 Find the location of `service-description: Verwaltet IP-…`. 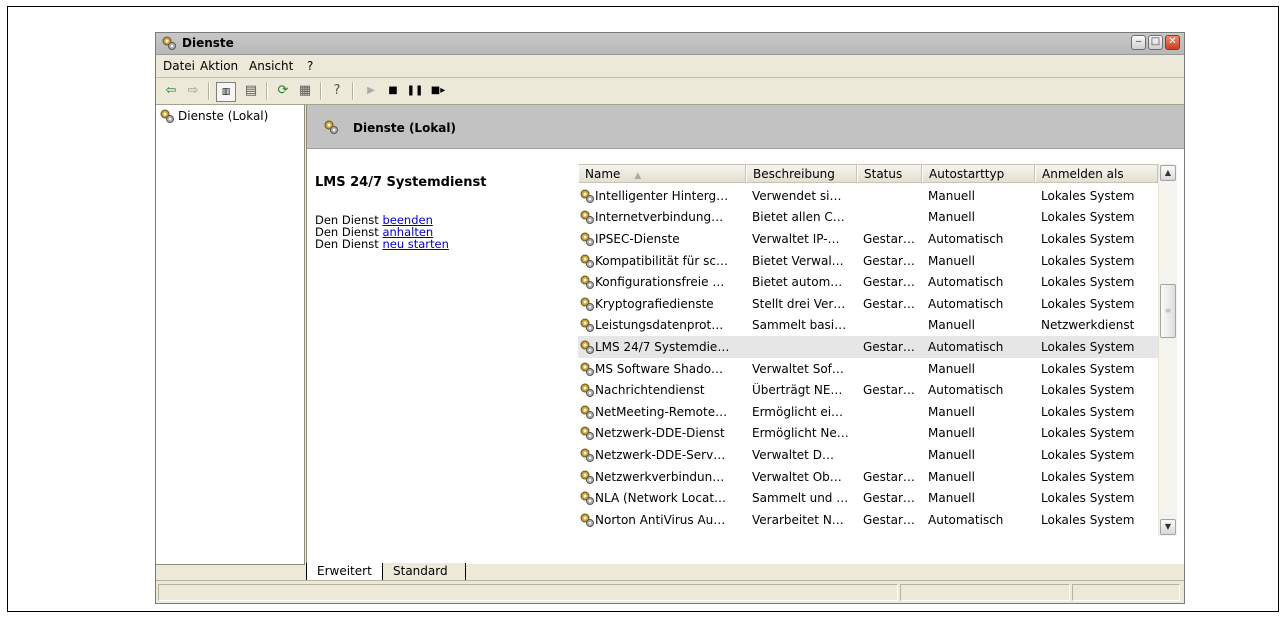

service-description: Verwaltet IP-… is located at coordinates (796, 238).